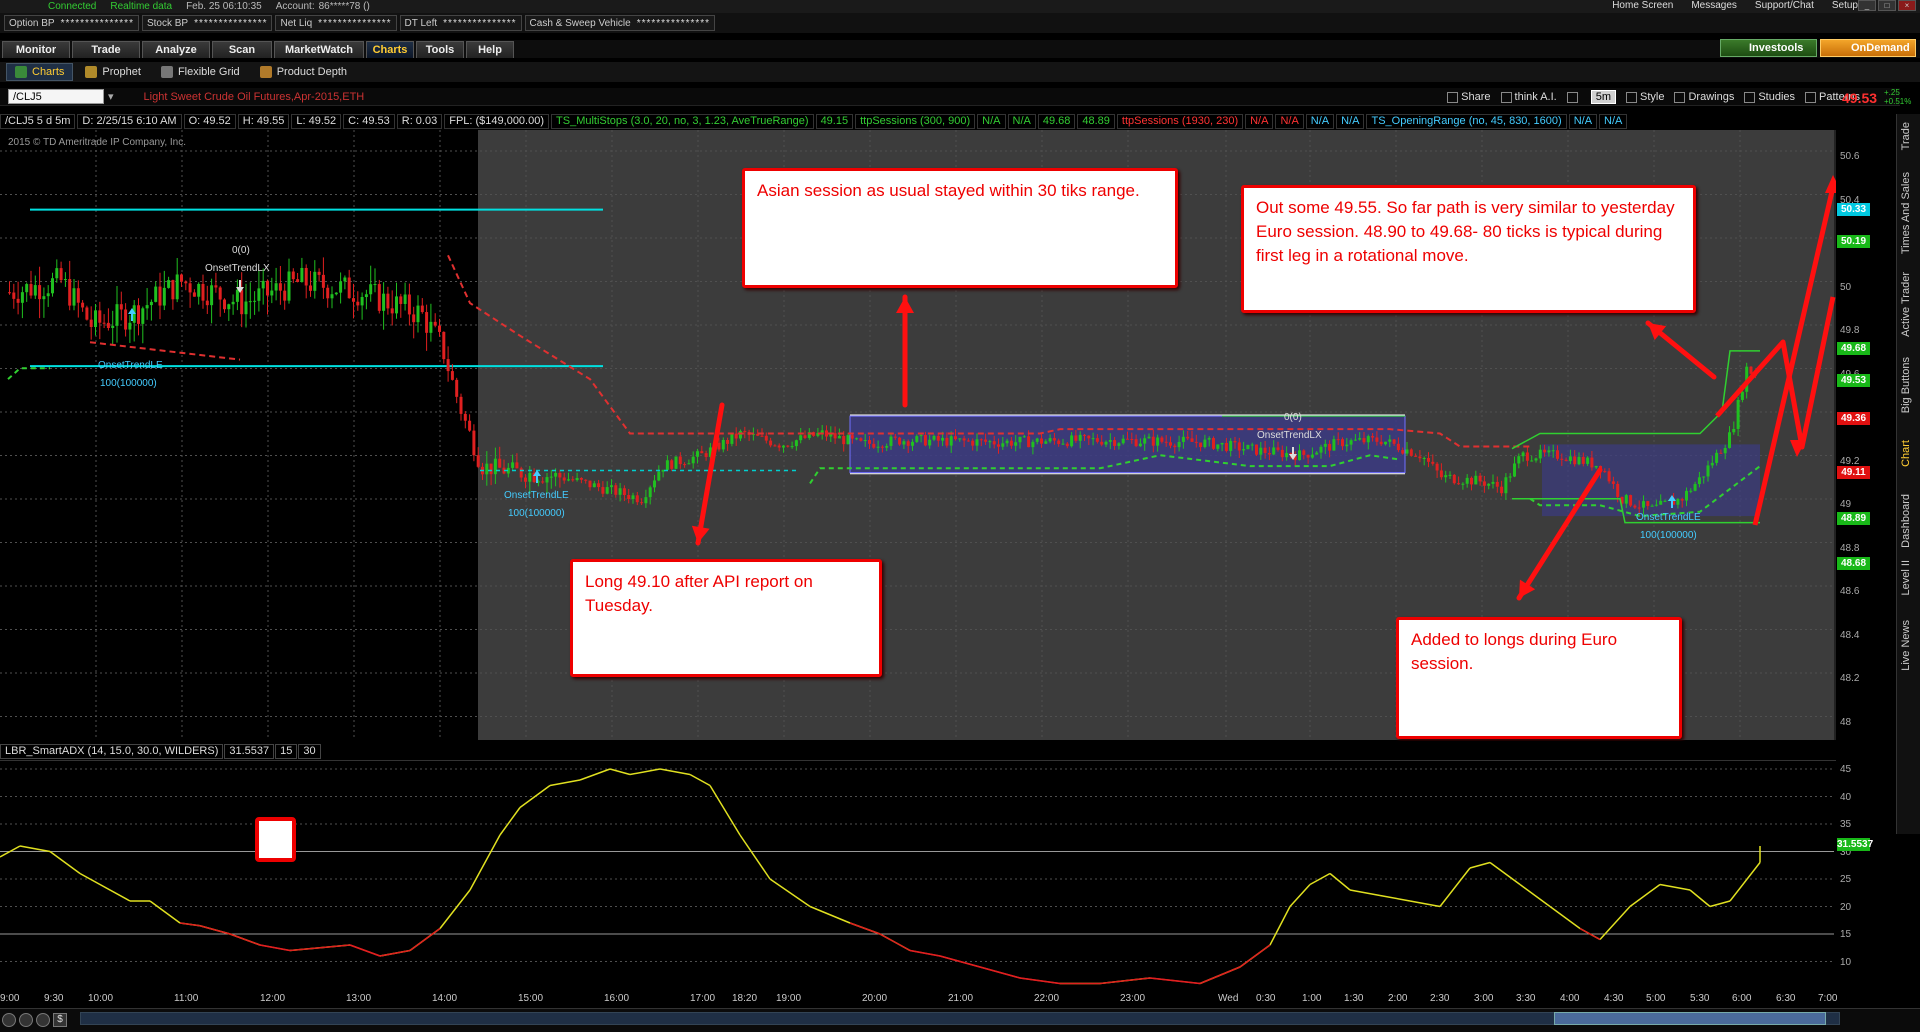 This screenshot has width=1920, height=1032. I want to click on tab-analyze: Analyze, so click(176, 49).